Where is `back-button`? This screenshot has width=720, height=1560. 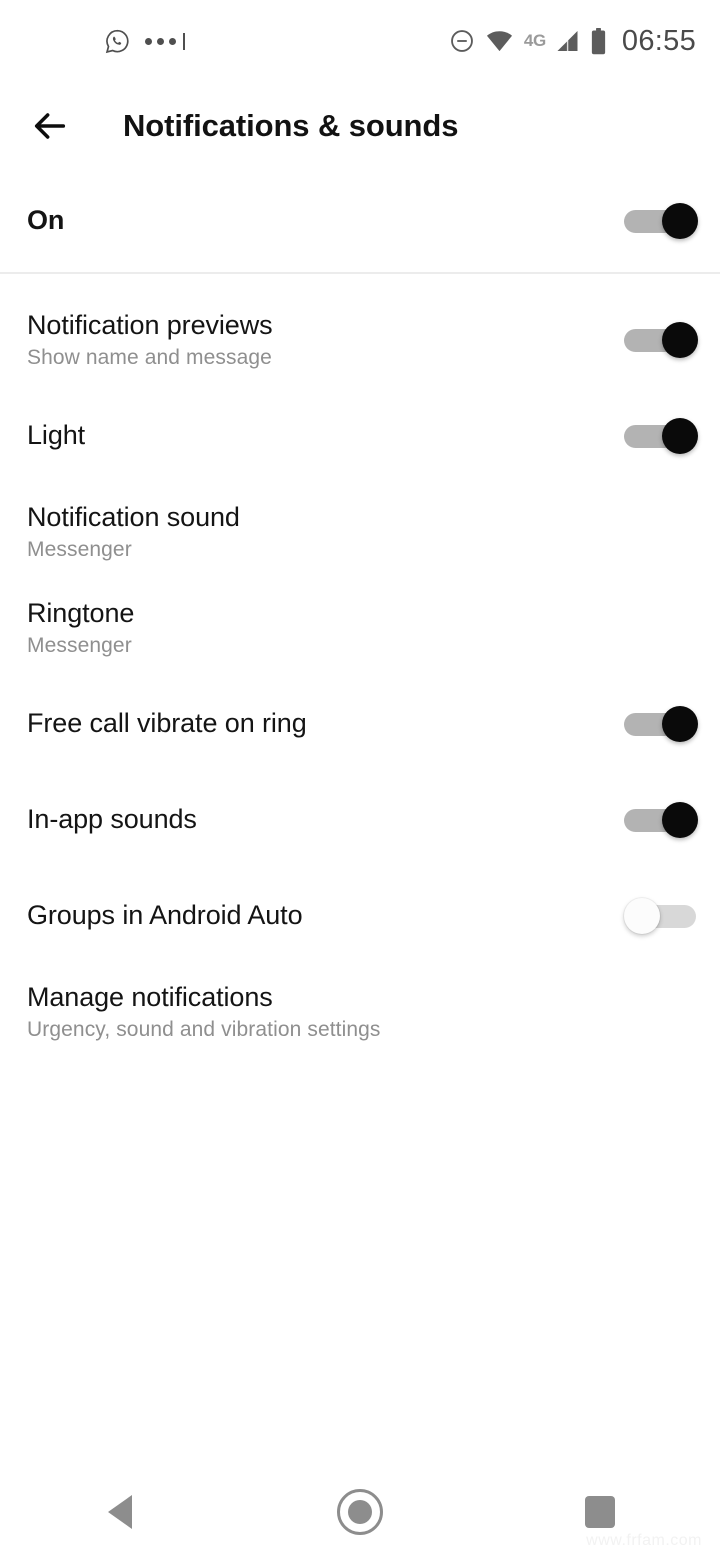
back-button is located at coordinates (50, 126).